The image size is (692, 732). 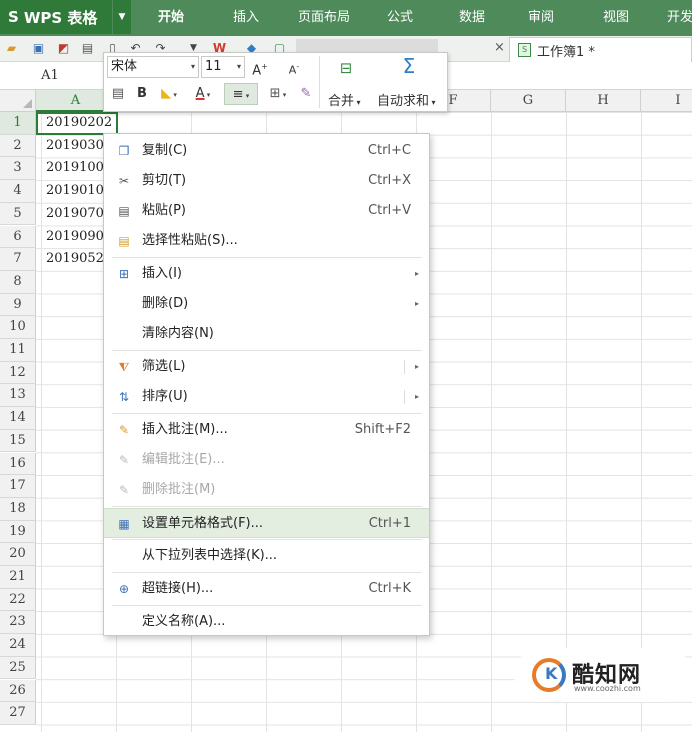 What do you see at coordinates (603, 675) in the screenshot?
I see `coozhi-watermark: K 酷知网 www.coozhi.com` at bounding box center [603, 675].